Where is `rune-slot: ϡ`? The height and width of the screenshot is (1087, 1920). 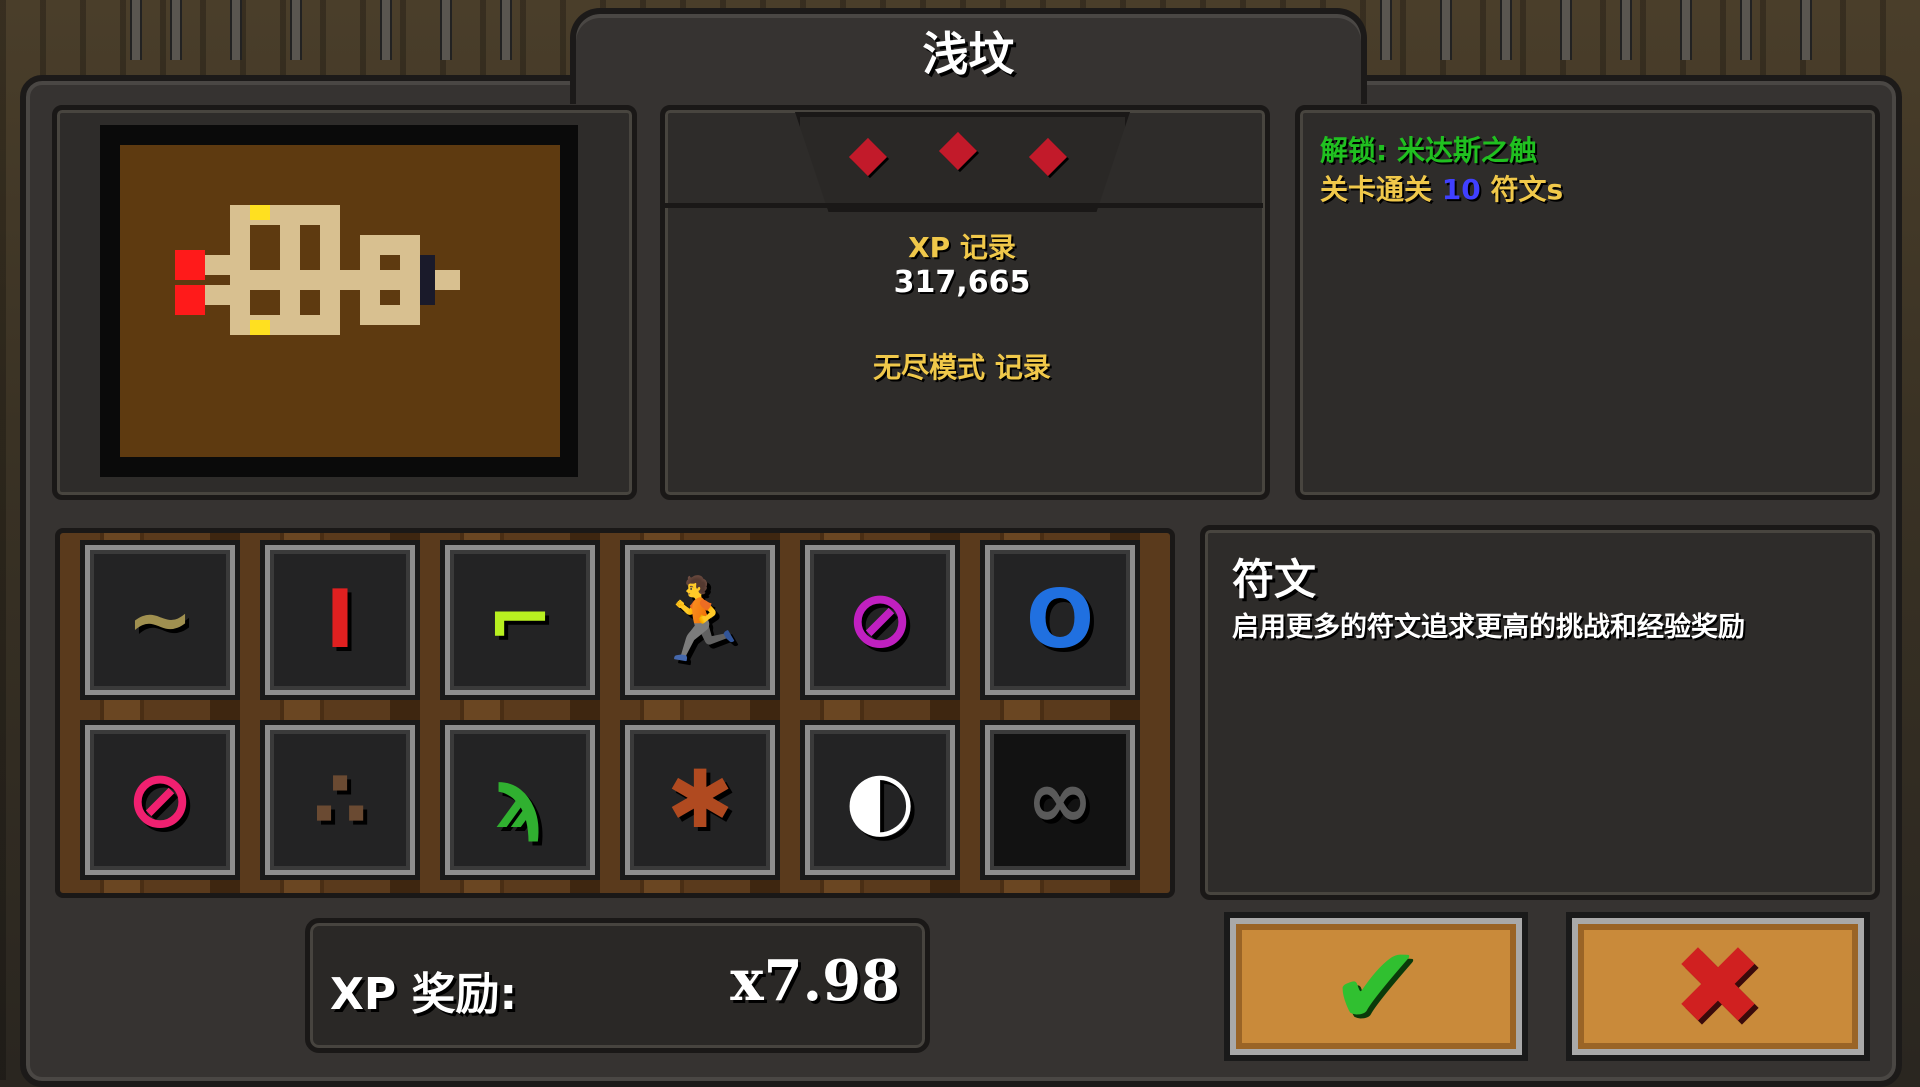 rune-slot: ϡ is located at coordinates (520, 800).